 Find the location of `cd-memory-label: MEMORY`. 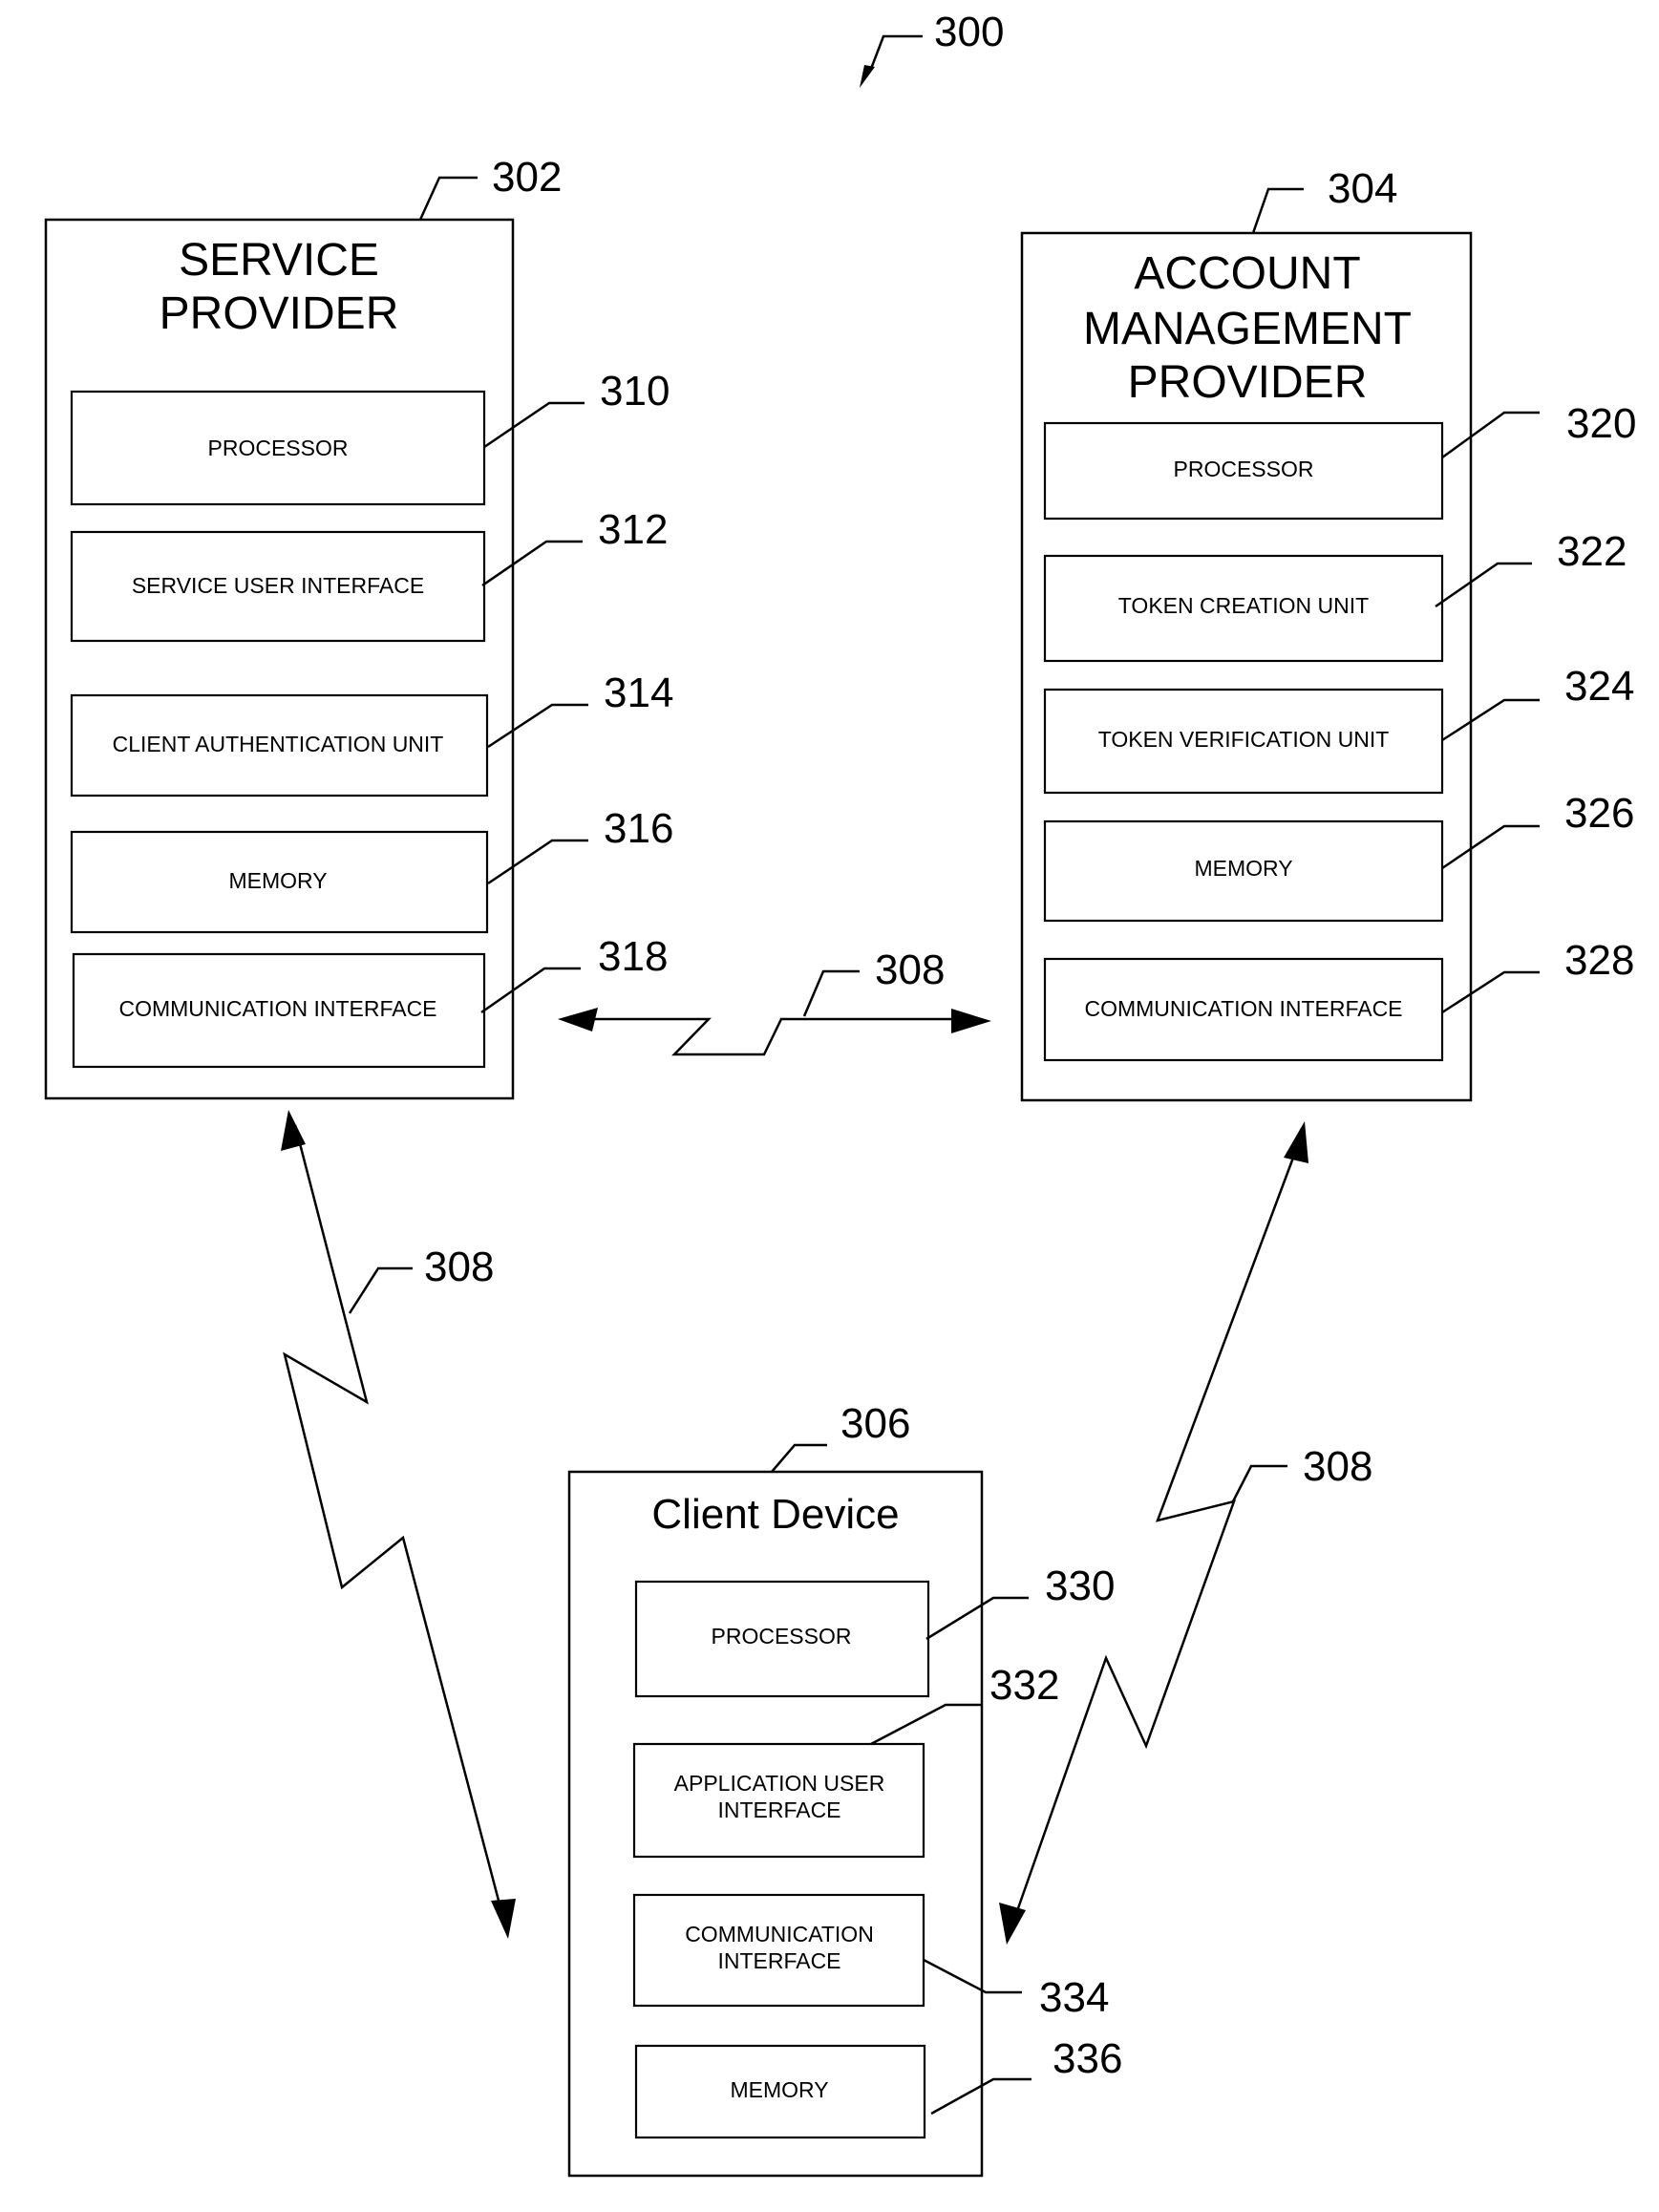

cd-memory-label: MEMORY is located at coordinates (779, 2089).